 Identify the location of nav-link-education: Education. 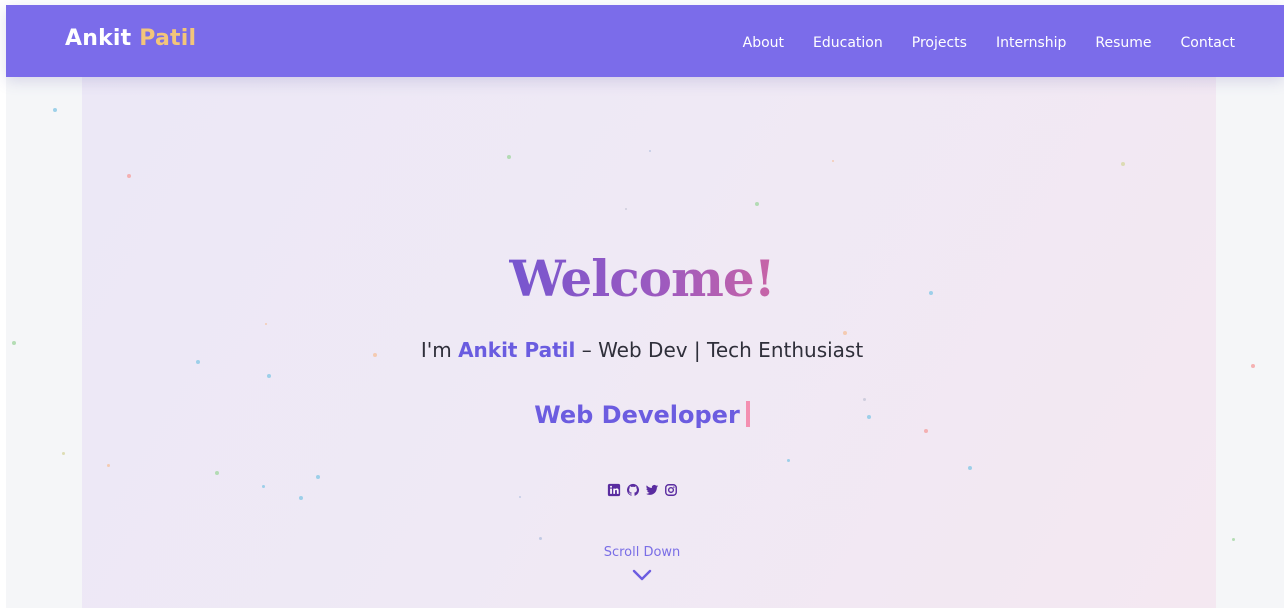
(848, 43).